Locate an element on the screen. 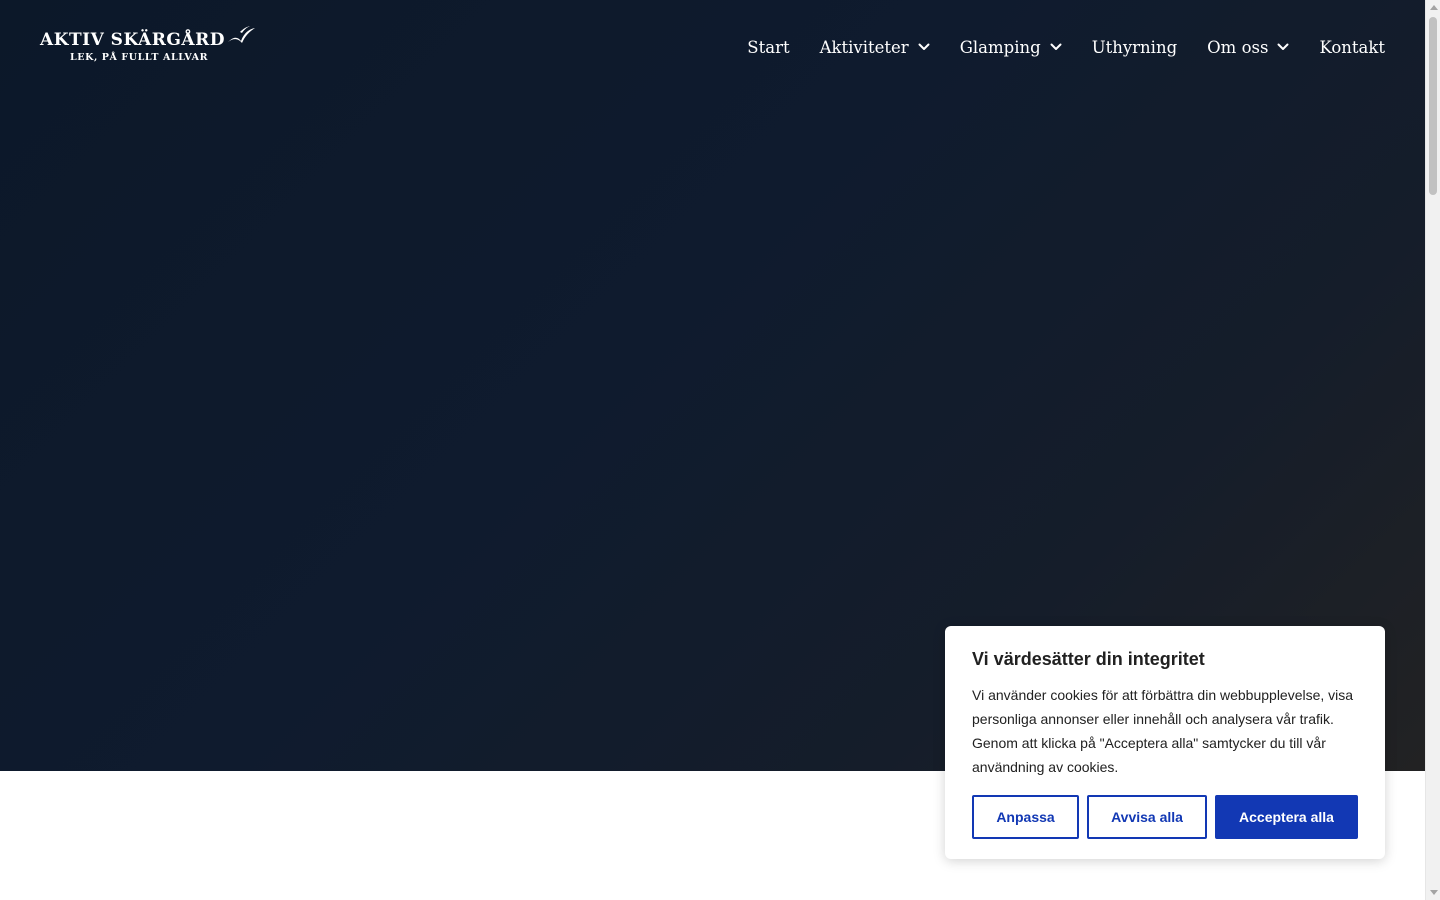 This screenshot has height=900, width=1440. nav-label: Start is located at coordinates (768, 47).